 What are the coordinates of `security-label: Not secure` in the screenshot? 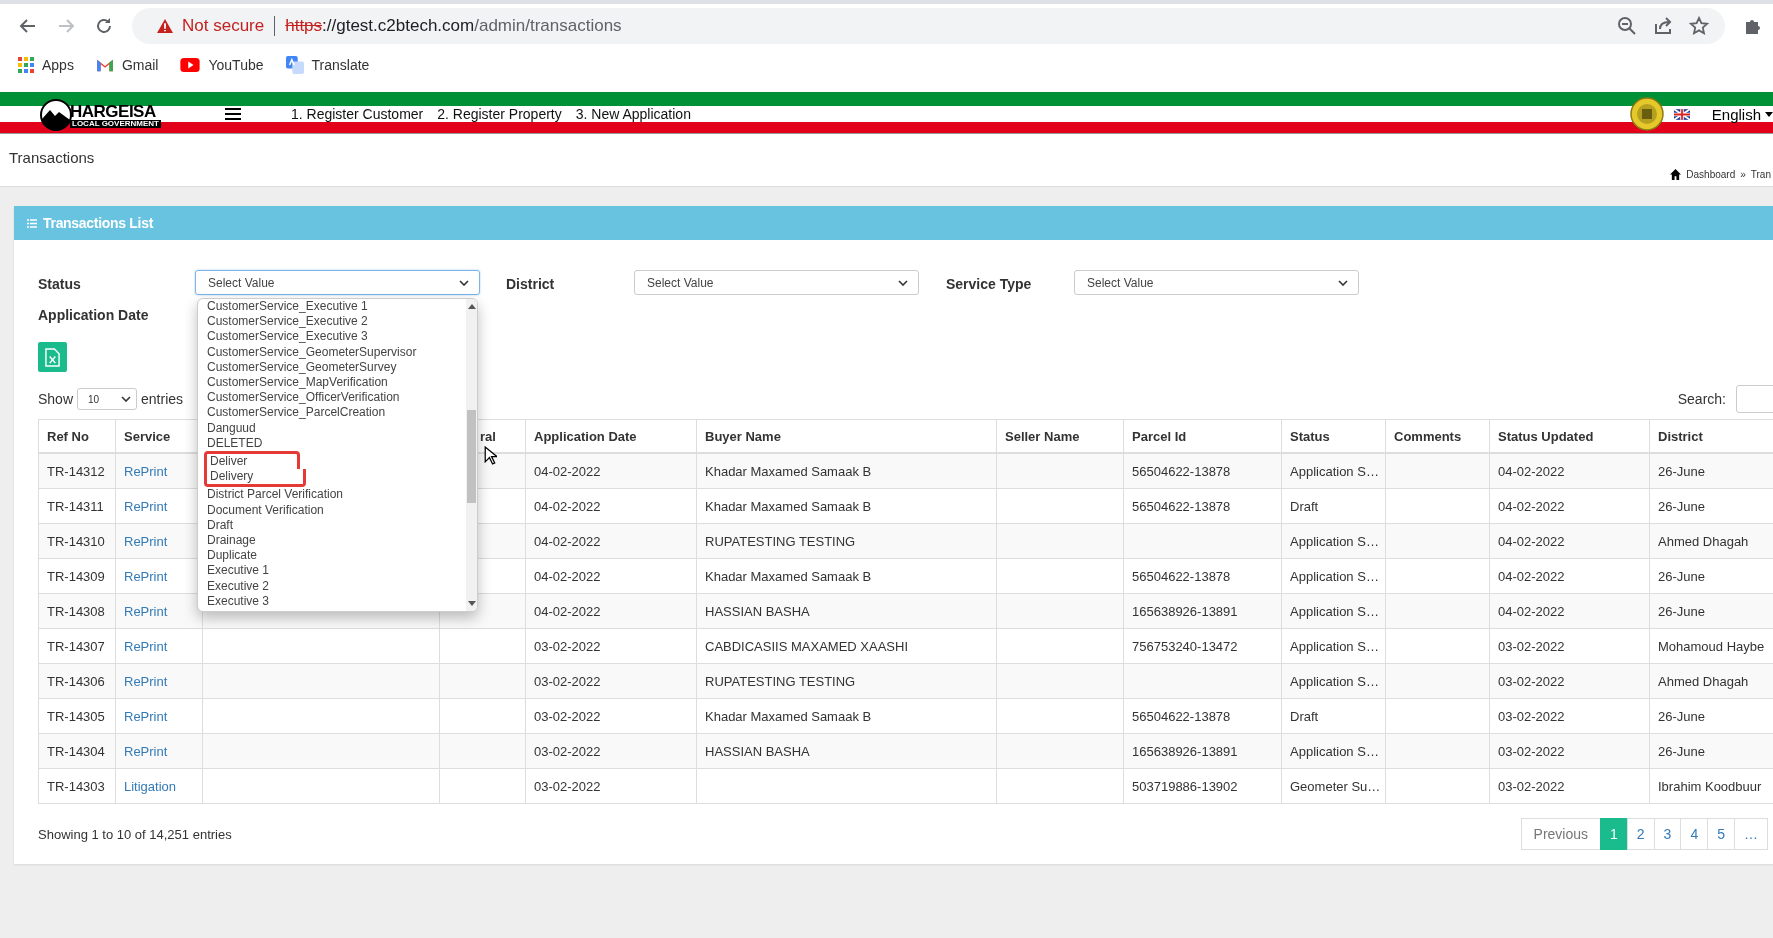 It's located at (223, 26).